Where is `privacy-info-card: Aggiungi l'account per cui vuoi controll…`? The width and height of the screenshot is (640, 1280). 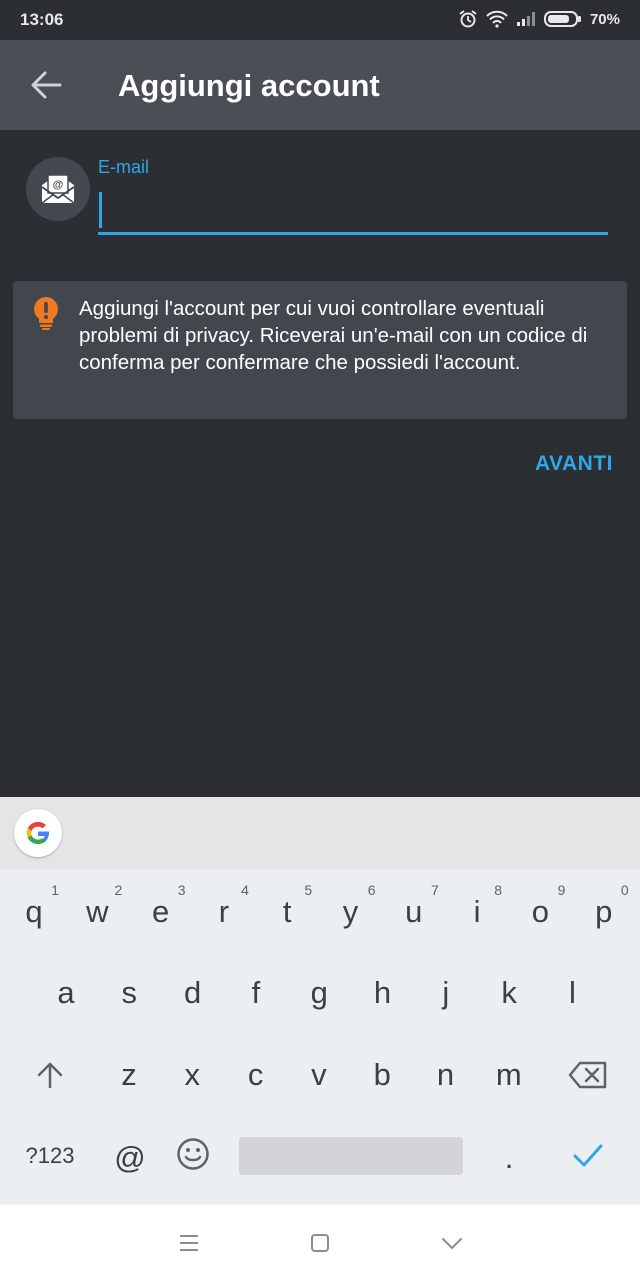
privacy-info-card: Aggiungi l'account per cui vuoi controll… is located at coordinates (320, 350).